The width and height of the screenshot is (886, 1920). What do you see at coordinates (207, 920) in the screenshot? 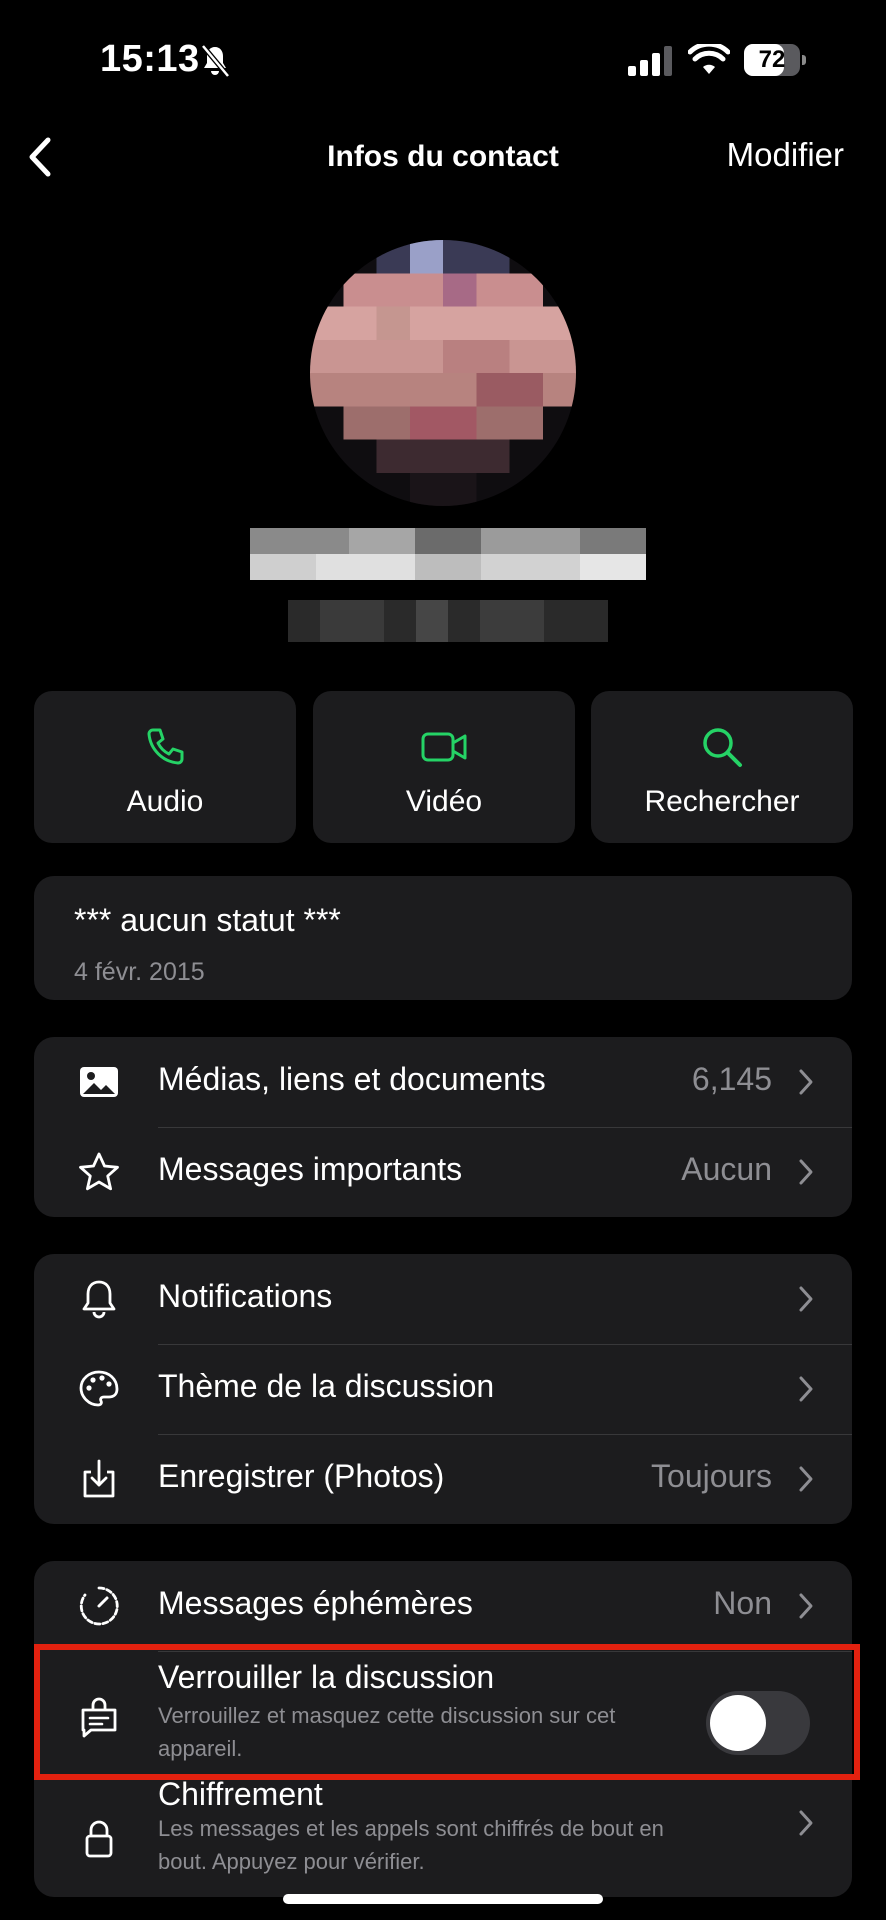
I see `about-status: *** aucun statut ***` at bounding box center [207, 920].